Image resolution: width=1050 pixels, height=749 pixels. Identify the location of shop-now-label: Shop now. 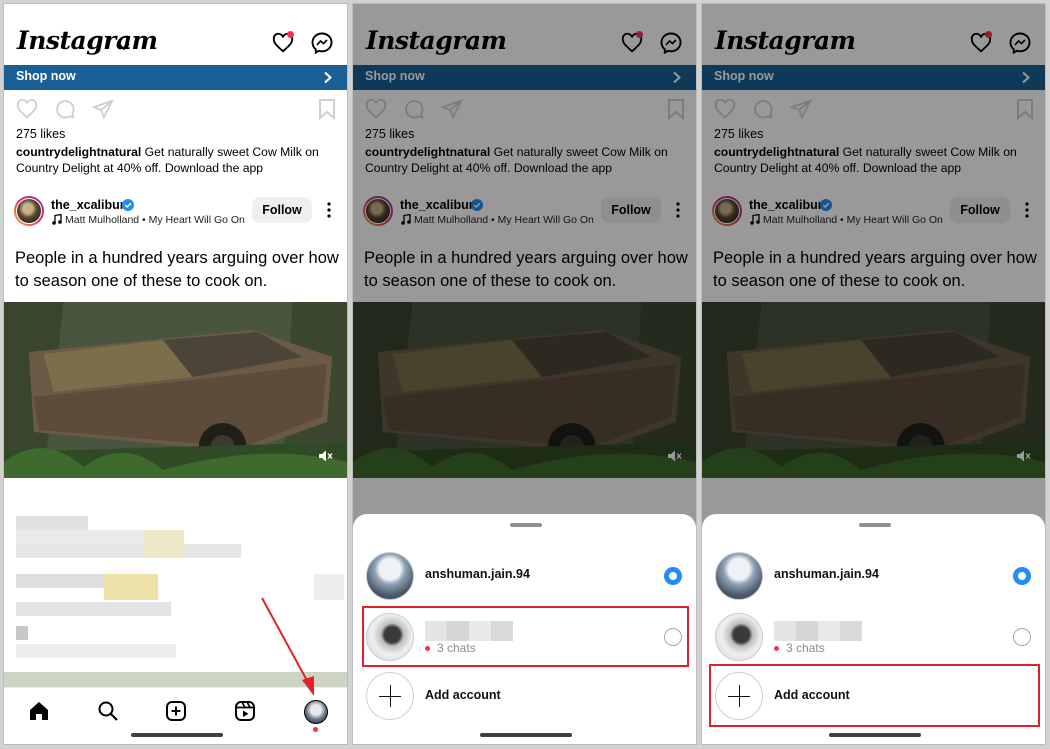
(46, 76).